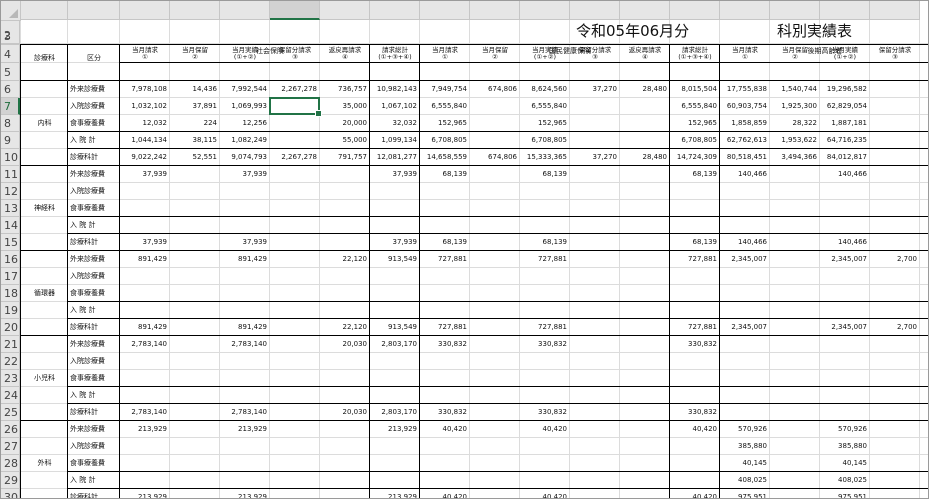  Describe the element at coordinates (845, 123) in the screenshot. I see `table-cell: 1,887,181` at that location.